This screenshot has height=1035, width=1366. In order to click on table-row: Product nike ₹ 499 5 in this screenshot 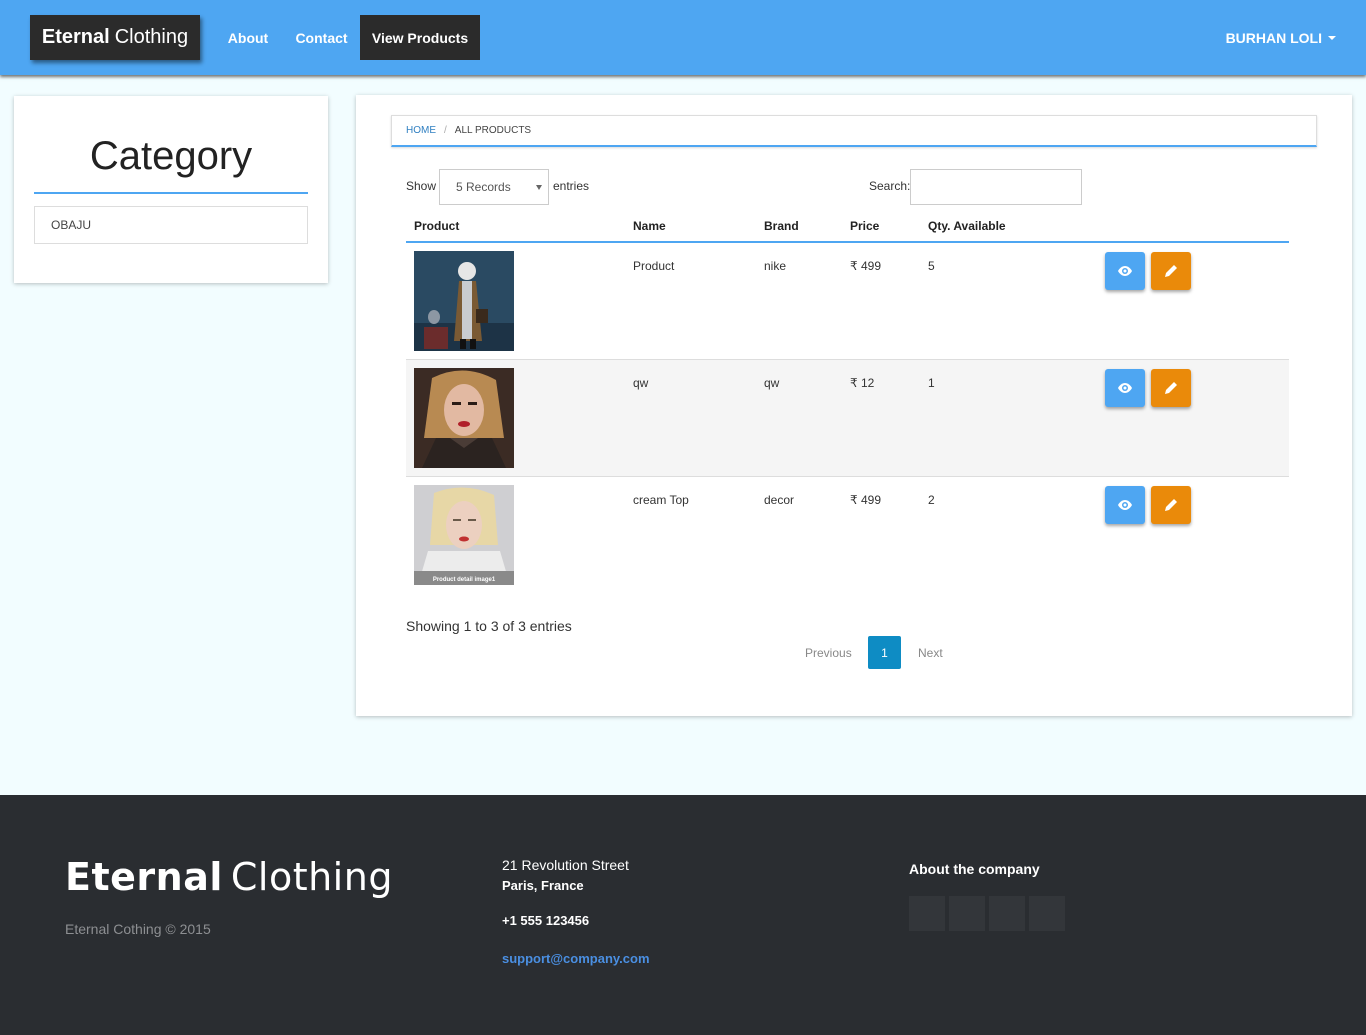, I will do `click(847, 301)`.